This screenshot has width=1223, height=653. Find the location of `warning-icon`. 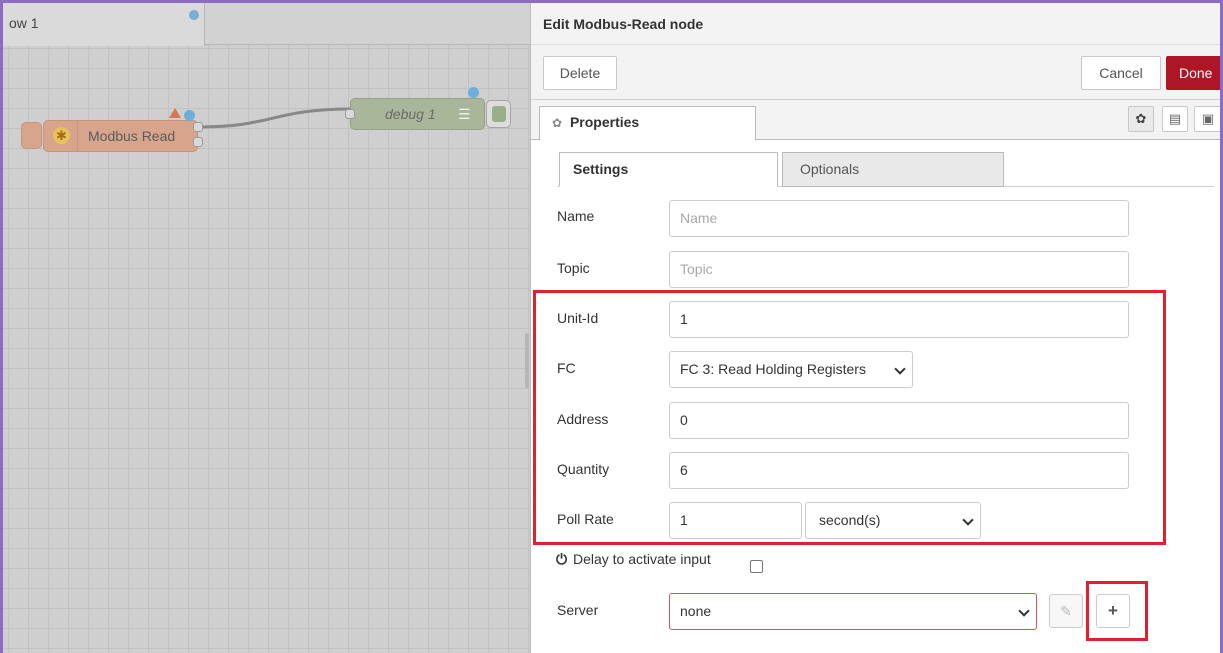

warning-icon is located at coordinates (175, 113).